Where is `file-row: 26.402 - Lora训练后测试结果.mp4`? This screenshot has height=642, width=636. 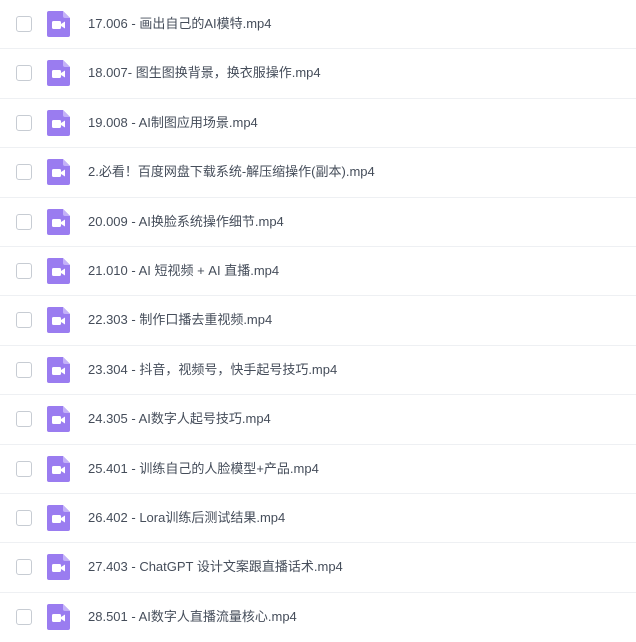
file-row: 26.402 - Lora训练后测试结果.mp4 is located at coordinates (318, 519).